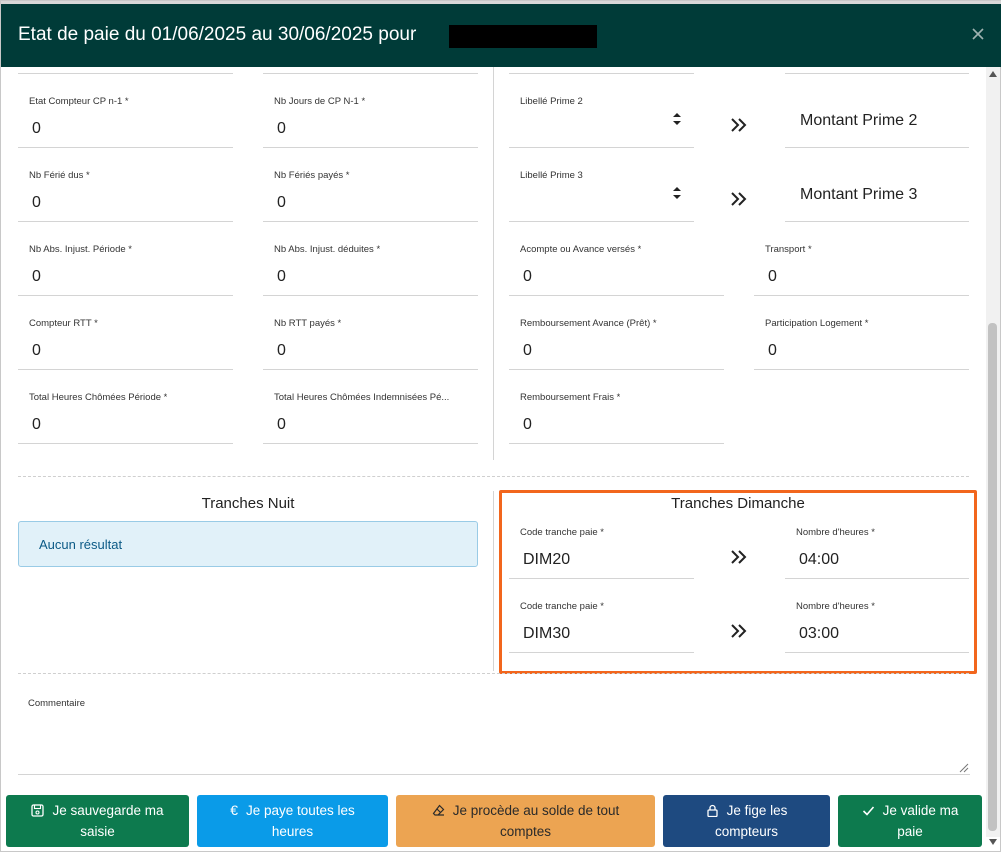 The image size is (1001, 852). What do you see at coordinates (746, 831) in the screenshot?
I see `freeze-line2: compteurs` at bounding box center [746, 831].